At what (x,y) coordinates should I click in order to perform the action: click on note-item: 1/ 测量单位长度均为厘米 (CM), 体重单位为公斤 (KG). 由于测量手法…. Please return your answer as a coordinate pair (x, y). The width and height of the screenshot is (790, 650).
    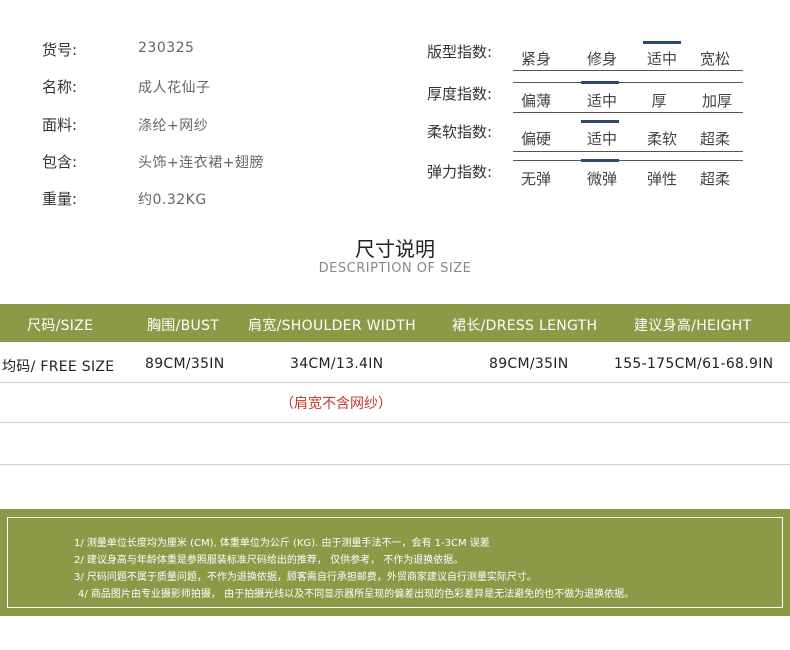
    Looking at the image, I should click on (282, 543).